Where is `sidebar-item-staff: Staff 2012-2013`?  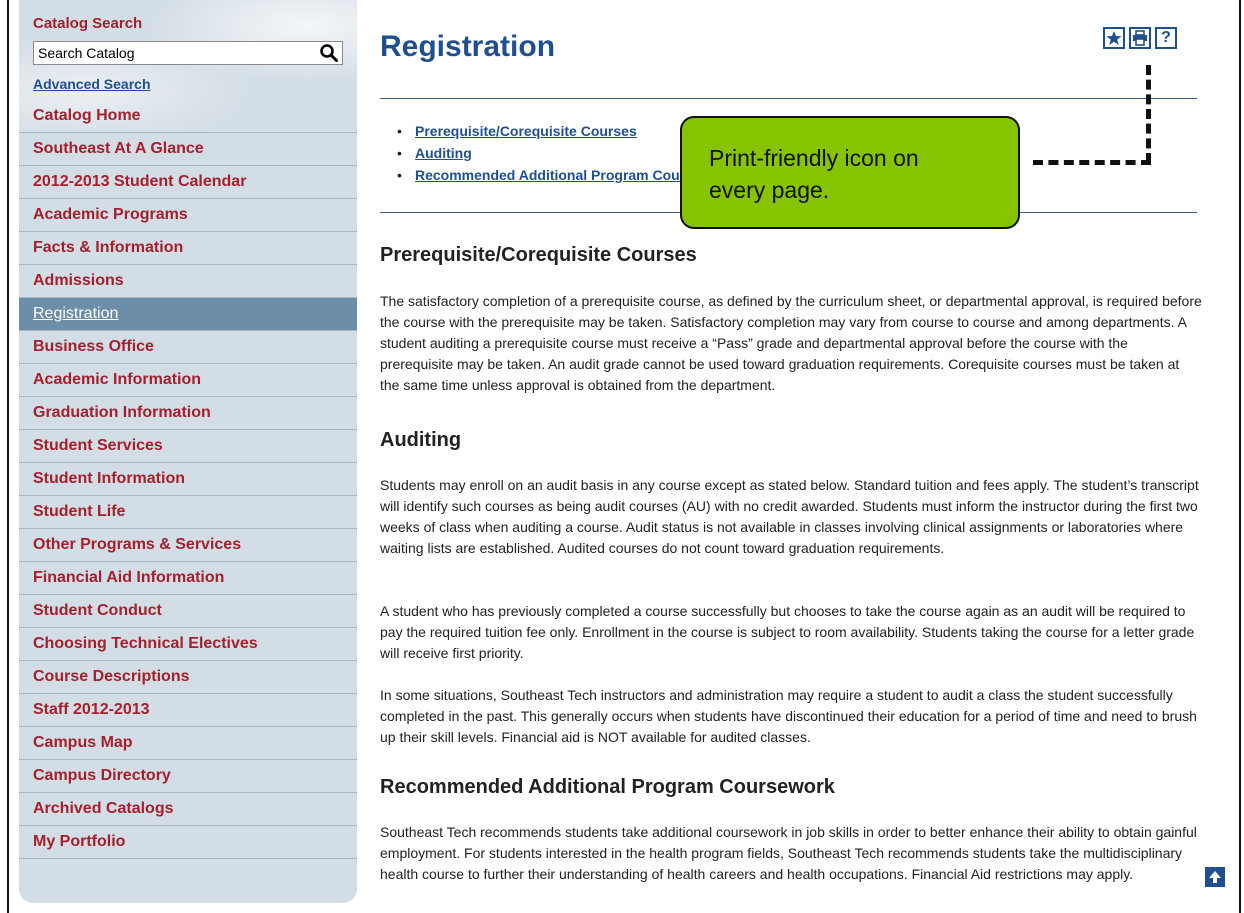 sidebar-item-staff: Staff 2012-2013 is located at coordinates (188, 710).